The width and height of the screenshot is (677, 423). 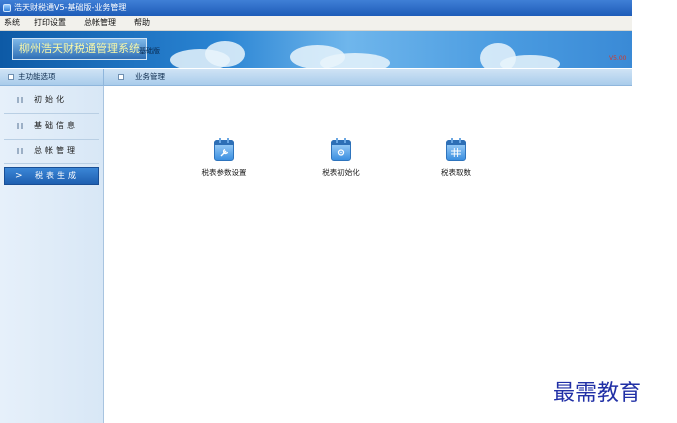 I want to click on chevron-right-icon: >, so click(x=19, y=176).